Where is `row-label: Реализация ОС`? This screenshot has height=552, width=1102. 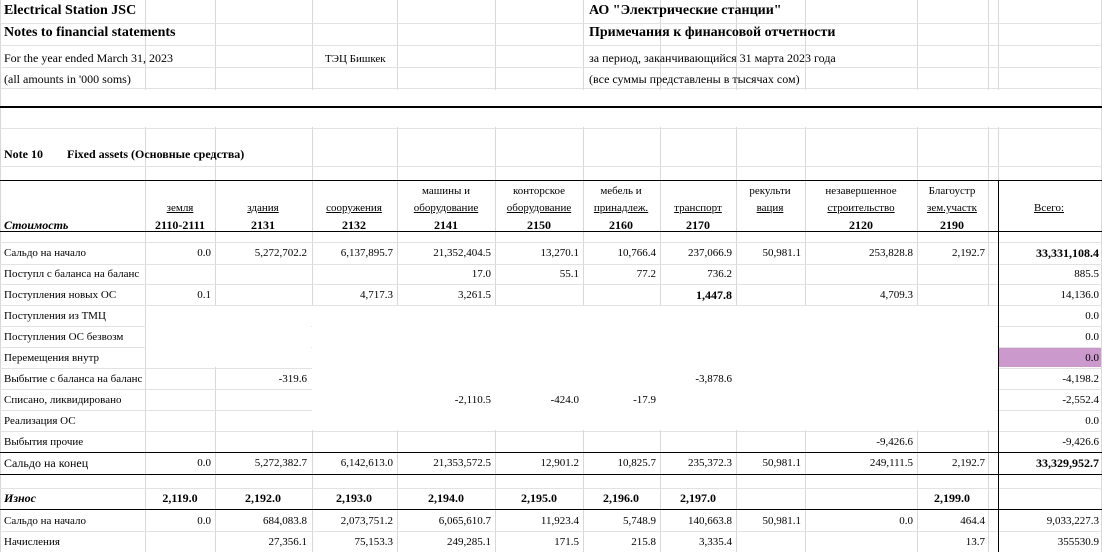
row-label: Реализация ОС is located at coordinates (40, 421).